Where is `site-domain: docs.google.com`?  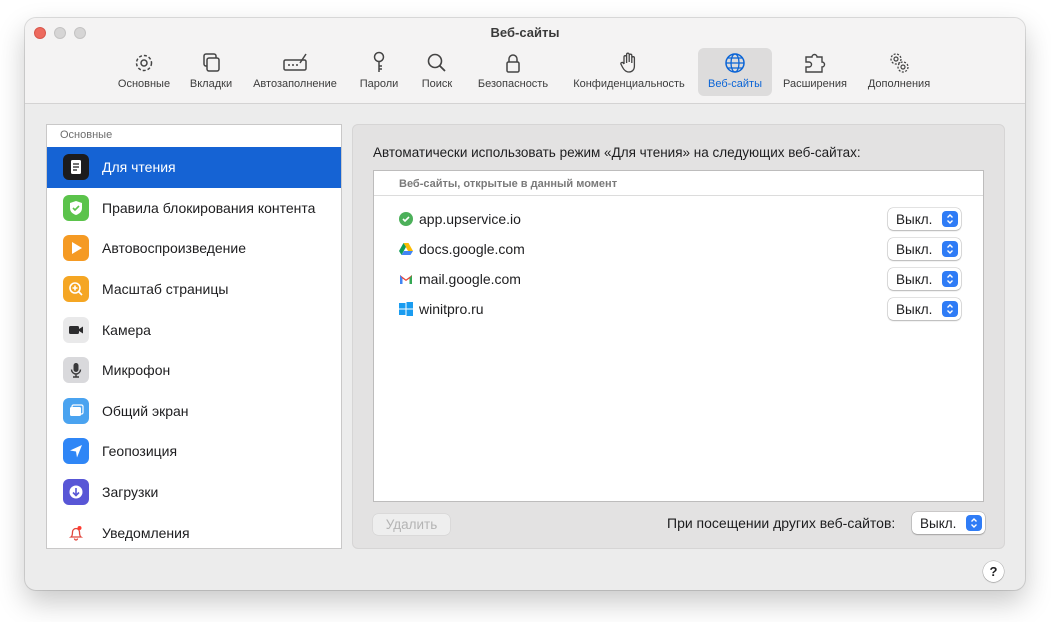 site-domain: docs.google.com is located at coordinates (472, 249).